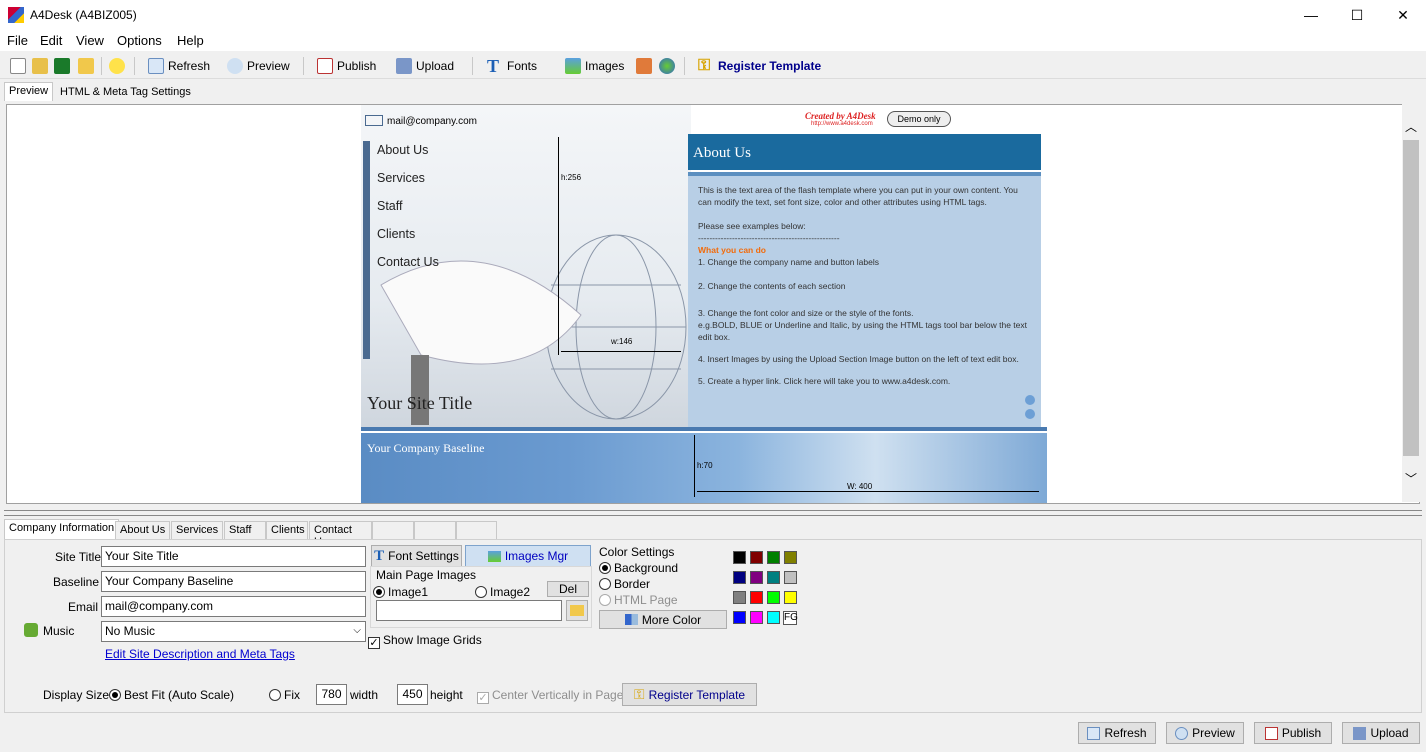  I want to click on close-button: ✕, so click(1403, 15).